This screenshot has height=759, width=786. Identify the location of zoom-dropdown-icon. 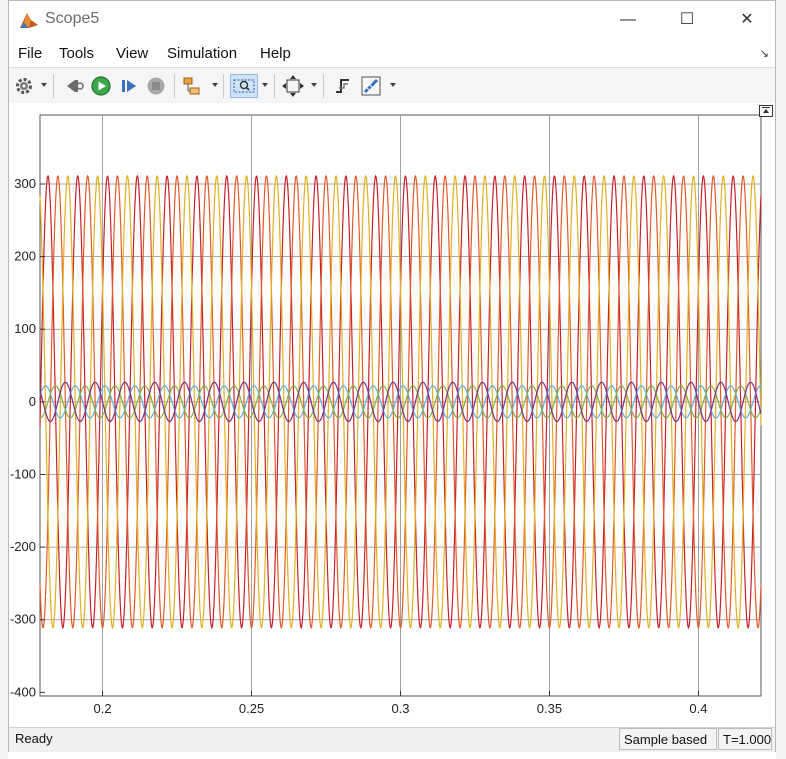
(265, 85).